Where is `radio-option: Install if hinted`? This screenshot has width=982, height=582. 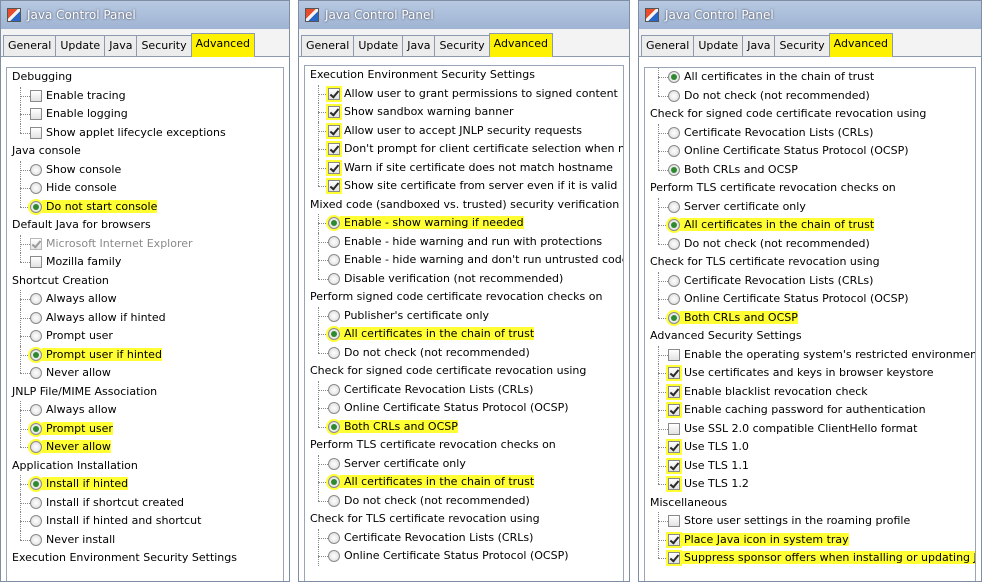
radio-option: Install if hinted is located at coordinates (146, 484).